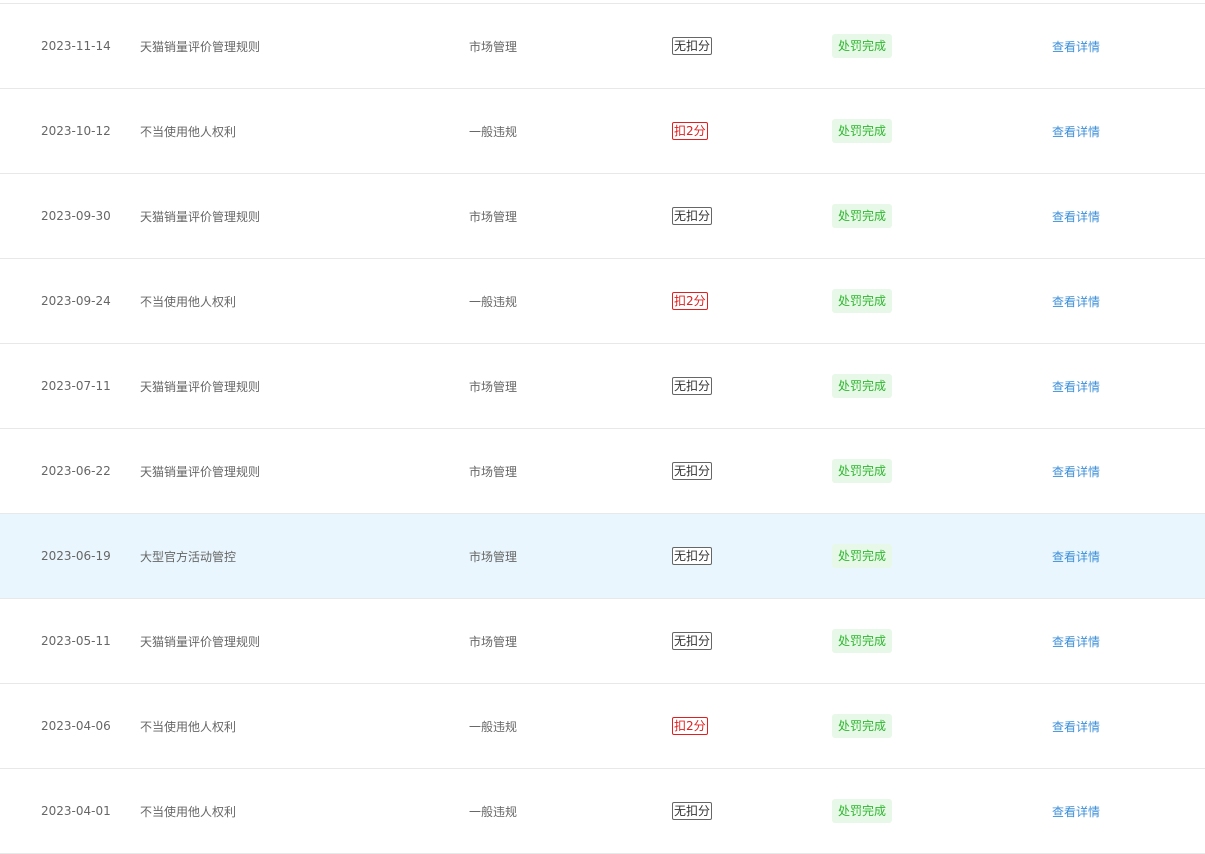 The width and height of the screenshot is (1205, 854). I want to click on table-row: 2023-10-12 不当使用他人权利 一般违规 扣2分 处罚完成 查看详情, so click(602, 131).